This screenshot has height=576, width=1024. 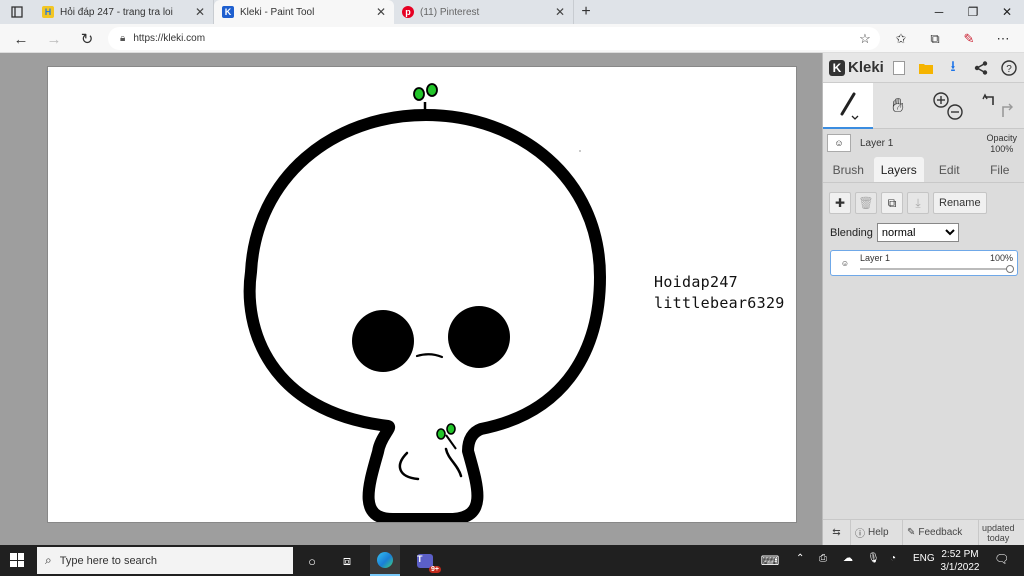 What do you see at coordinates (839, 143) in the screenshot?
I see `layer-thumbnail-icon: ☺︎` at bounding box center [839, 143].